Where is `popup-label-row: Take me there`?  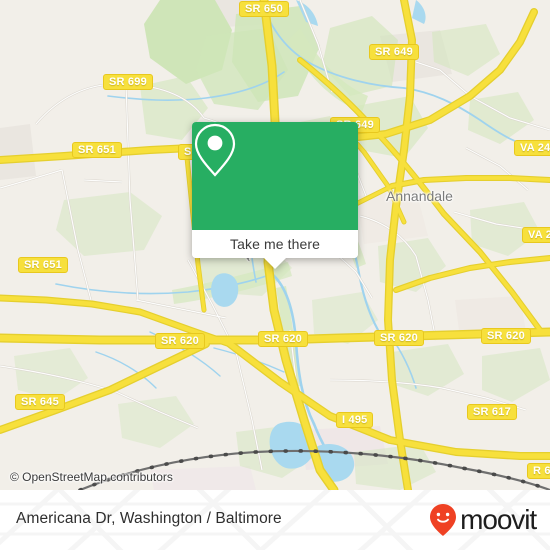
popup-label-row: Take me there is located at coordinates (275, 244).